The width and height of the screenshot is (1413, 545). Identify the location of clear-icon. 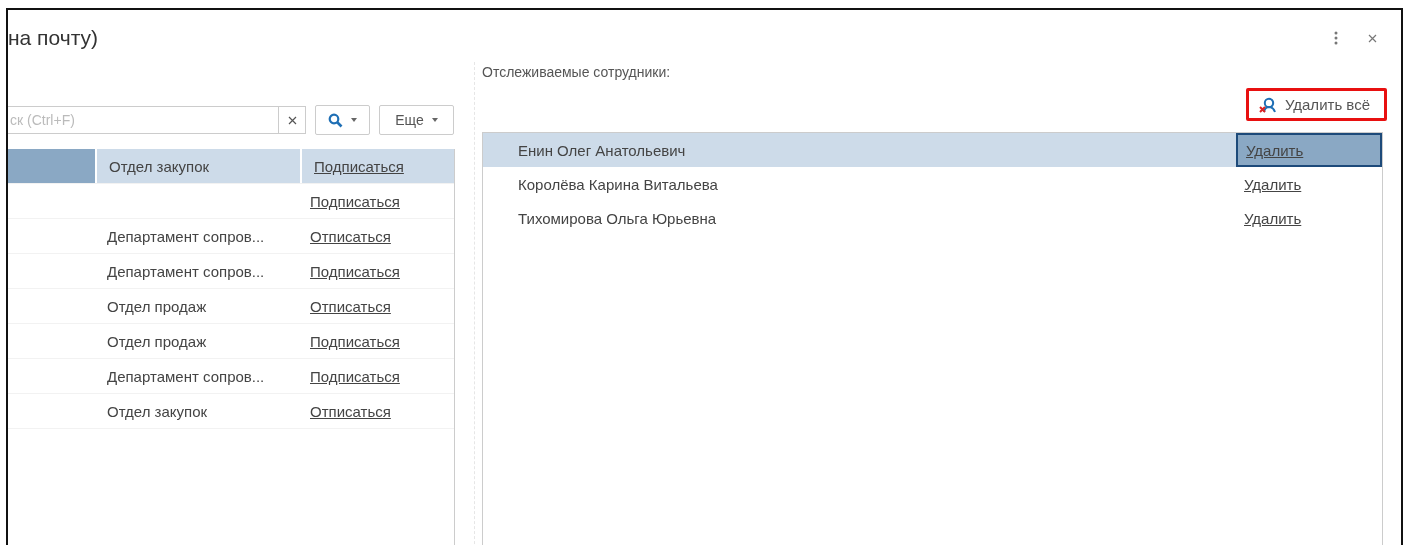
(292, 120).